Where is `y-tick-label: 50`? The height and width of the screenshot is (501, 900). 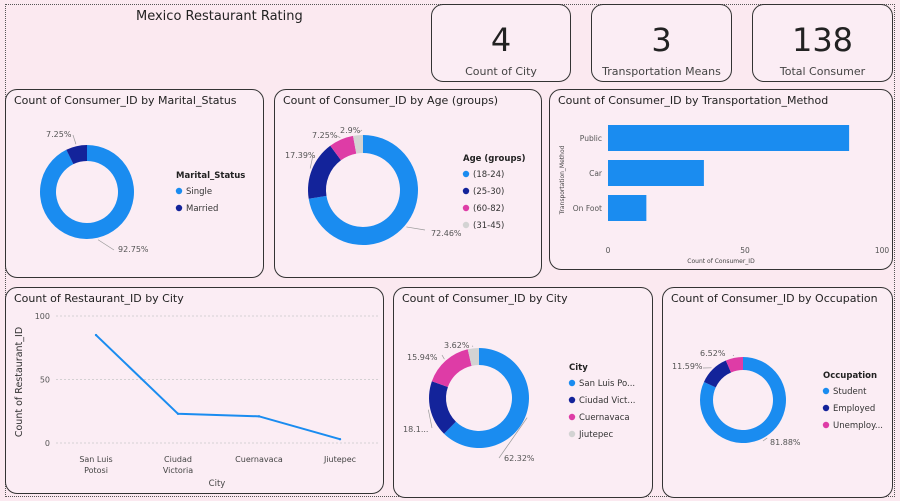 y-tick-label: 50 is located at coordinates (45, 380).